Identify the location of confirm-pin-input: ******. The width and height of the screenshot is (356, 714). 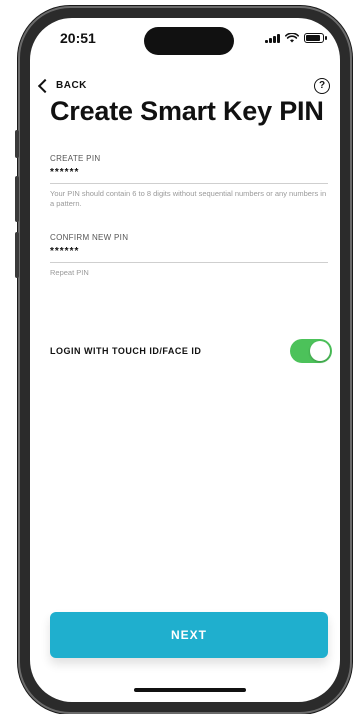
(189, 253).